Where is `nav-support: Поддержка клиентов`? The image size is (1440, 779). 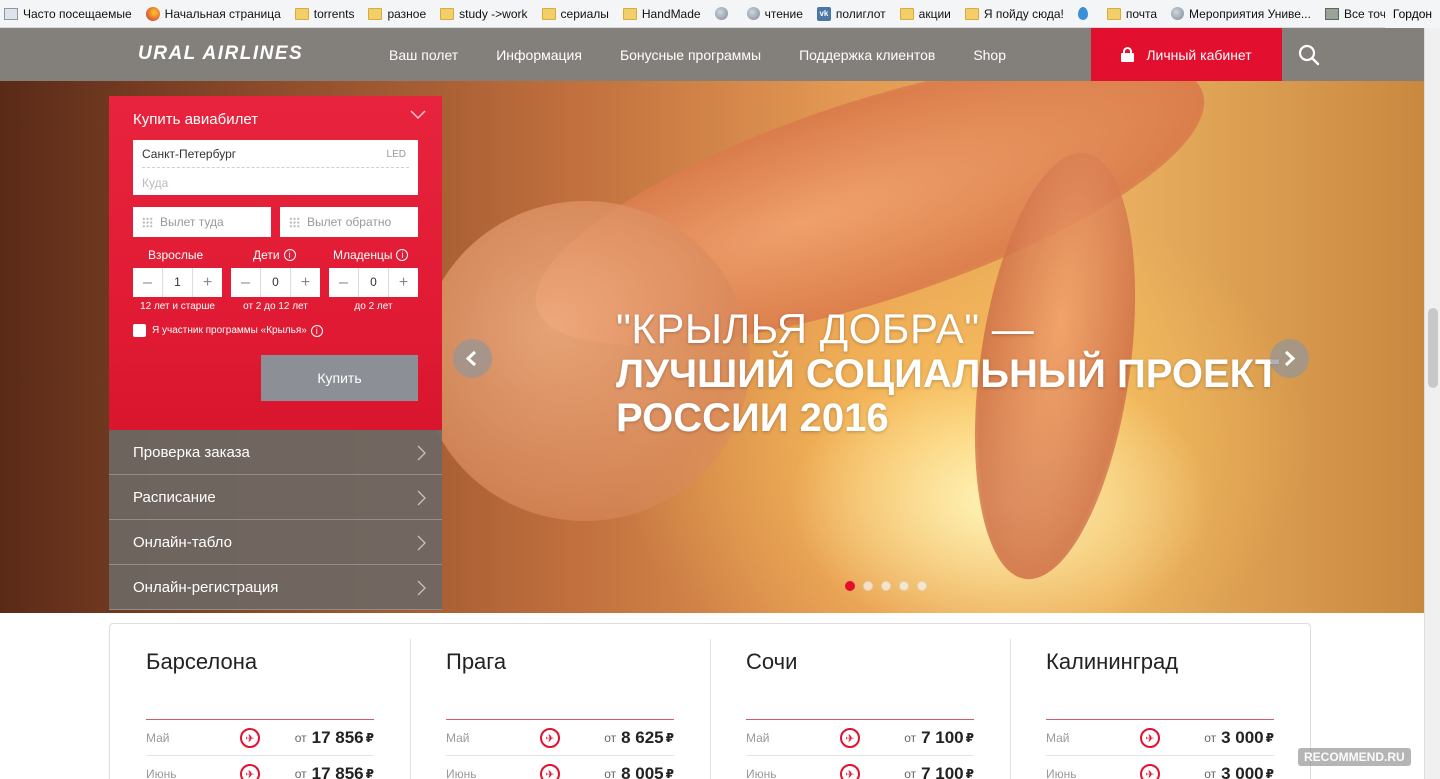
nav-support: Поддержка клиентов is located at coordinates (867, 55).